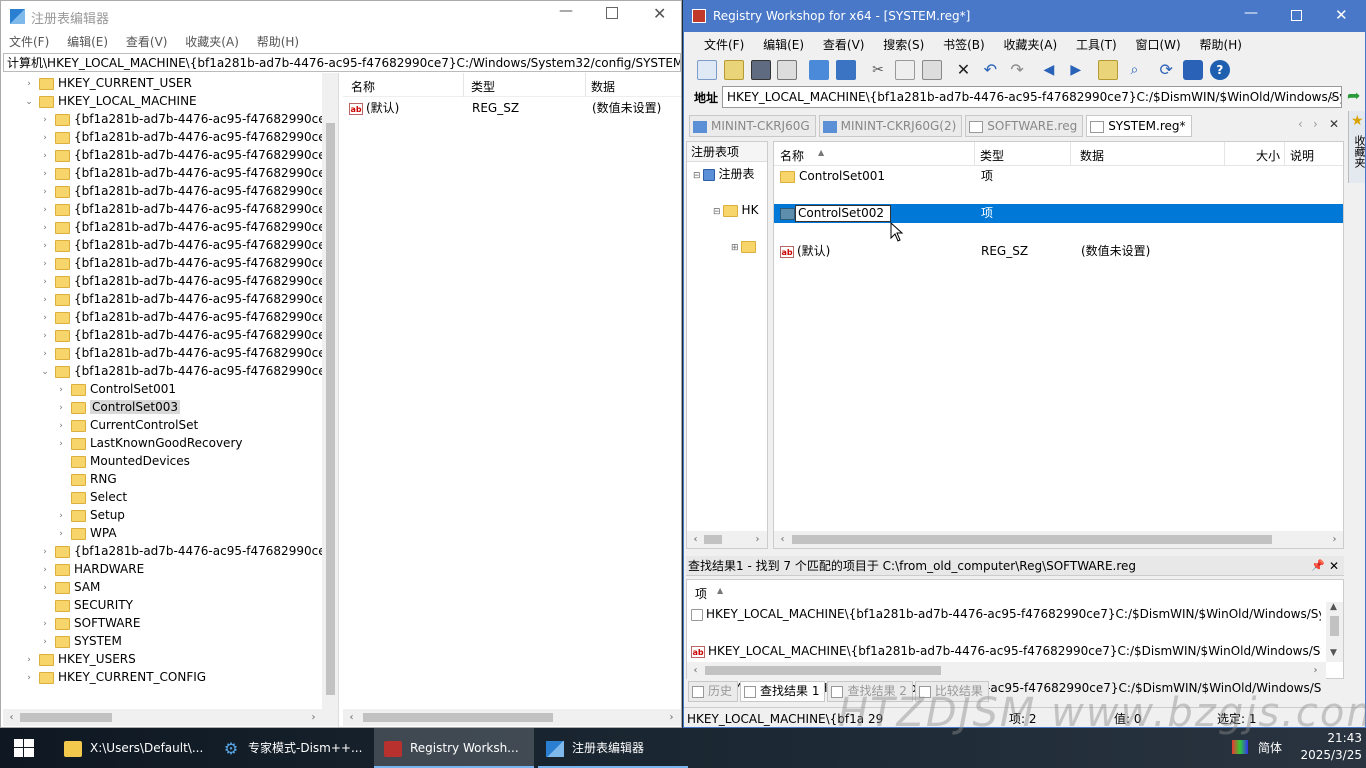 The width and height of the screenshot is (1366, 768). I want to click on regedit-titlebar: 注册表编辑器 — ✕, so click(341, 16).